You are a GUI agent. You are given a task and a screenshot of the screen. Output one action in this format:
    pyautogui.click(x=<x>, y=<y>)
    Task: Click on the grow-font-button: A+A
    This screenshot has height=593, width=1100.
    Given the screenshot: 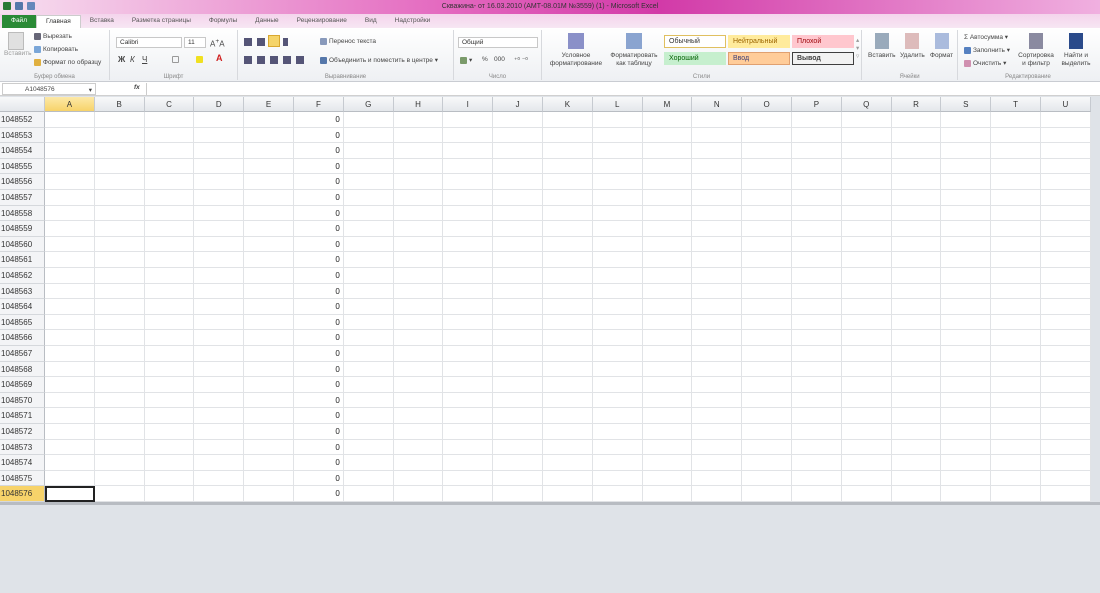 What is the action you would take?
    pyautogui.click(x=217, y=43)
    